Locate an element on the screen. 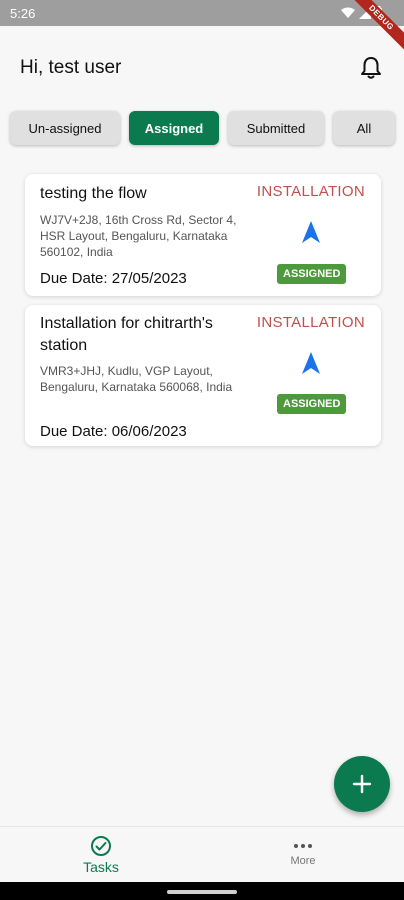  battery-icon is located at coordinates (378, 12).